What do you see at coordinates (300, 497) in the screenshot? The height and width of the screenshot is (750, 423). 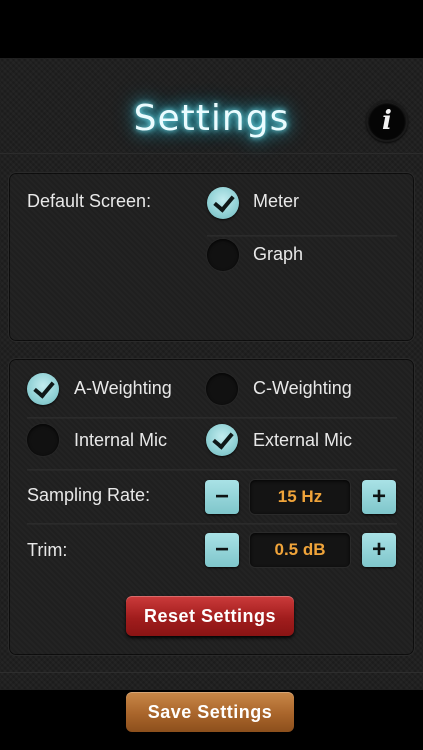 I see `sampling-rate-value: 15 Hz` at bounding box center [300, 497].